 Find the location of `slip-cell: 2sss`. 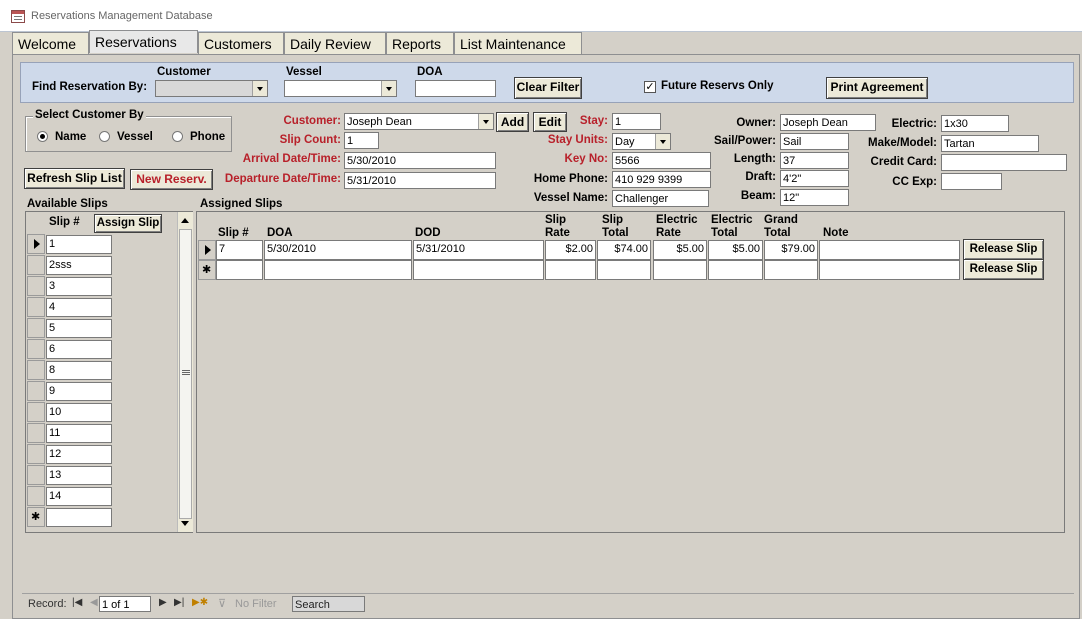

slip-cell: 2sss is located at coordinates (79, 265).